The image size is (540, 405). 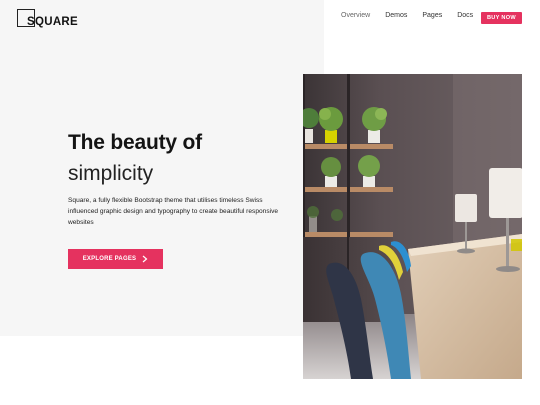 I want to click on nav-item-docs: Docs, so click(x=465, y=15).